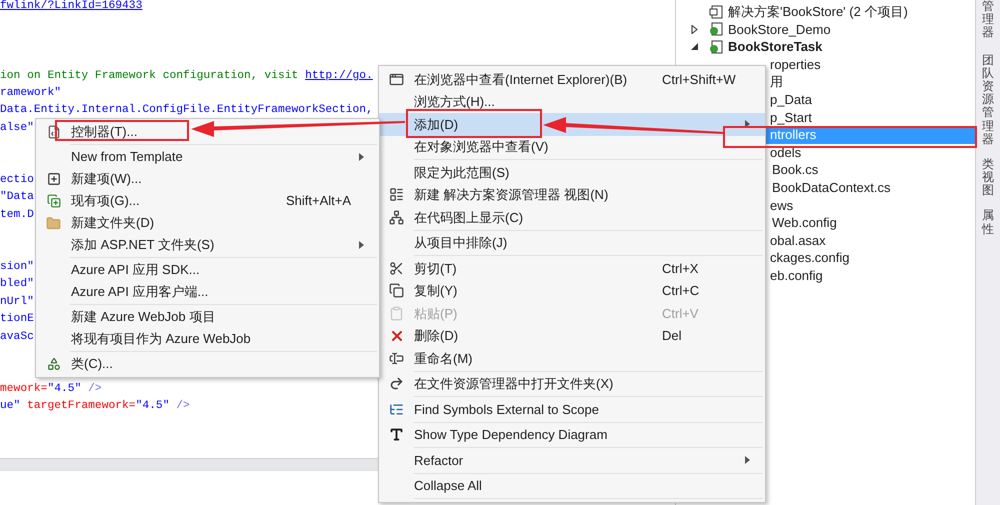 The image size is (1000, 505). I want to click on menu-item: 添加 ASP.NET 文件夹(S), so click(207, 245).